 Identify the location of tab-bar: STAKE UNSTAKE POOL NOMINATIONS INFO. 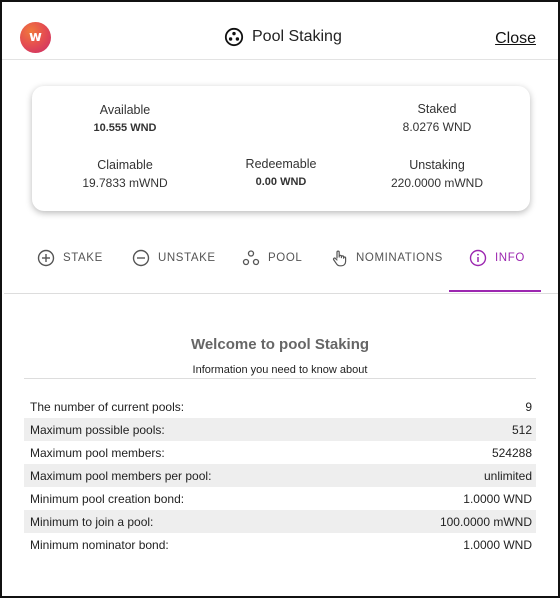
(281, 267).